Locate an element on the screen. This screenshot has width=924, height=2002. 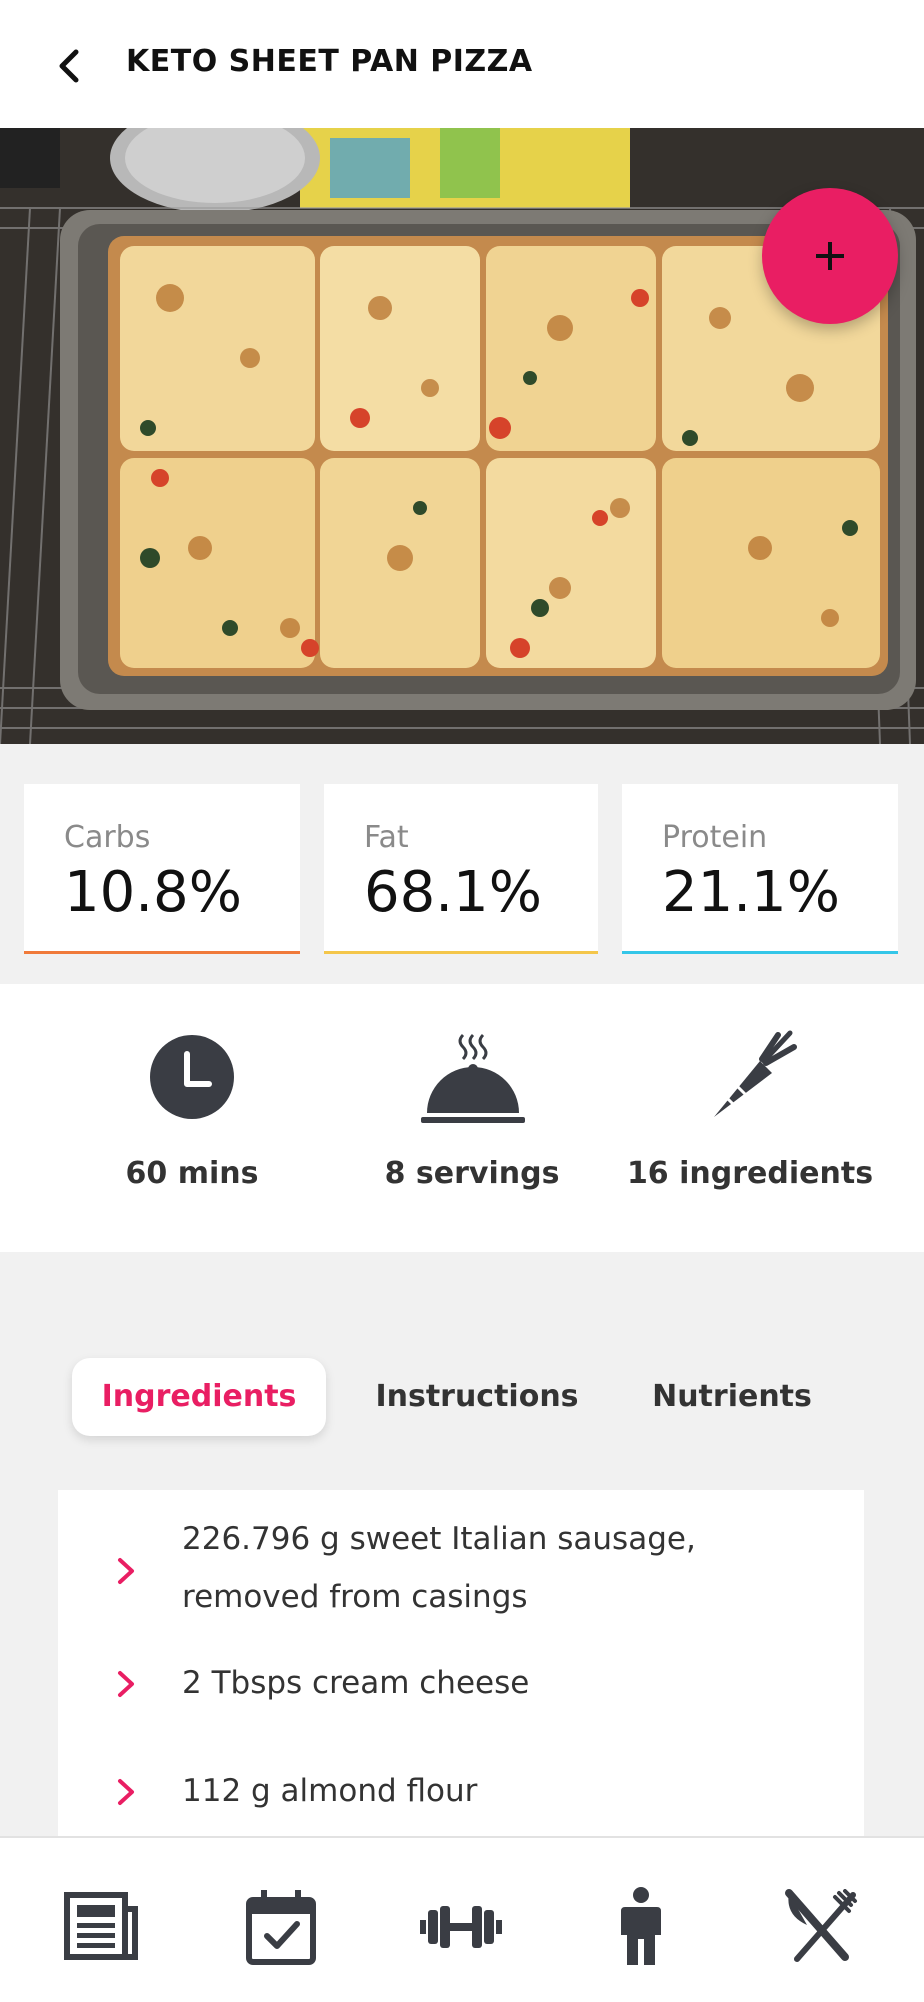
ingredient-text: 226.796 g sweet Italian sausage, is located at coordinates (439, 1539).